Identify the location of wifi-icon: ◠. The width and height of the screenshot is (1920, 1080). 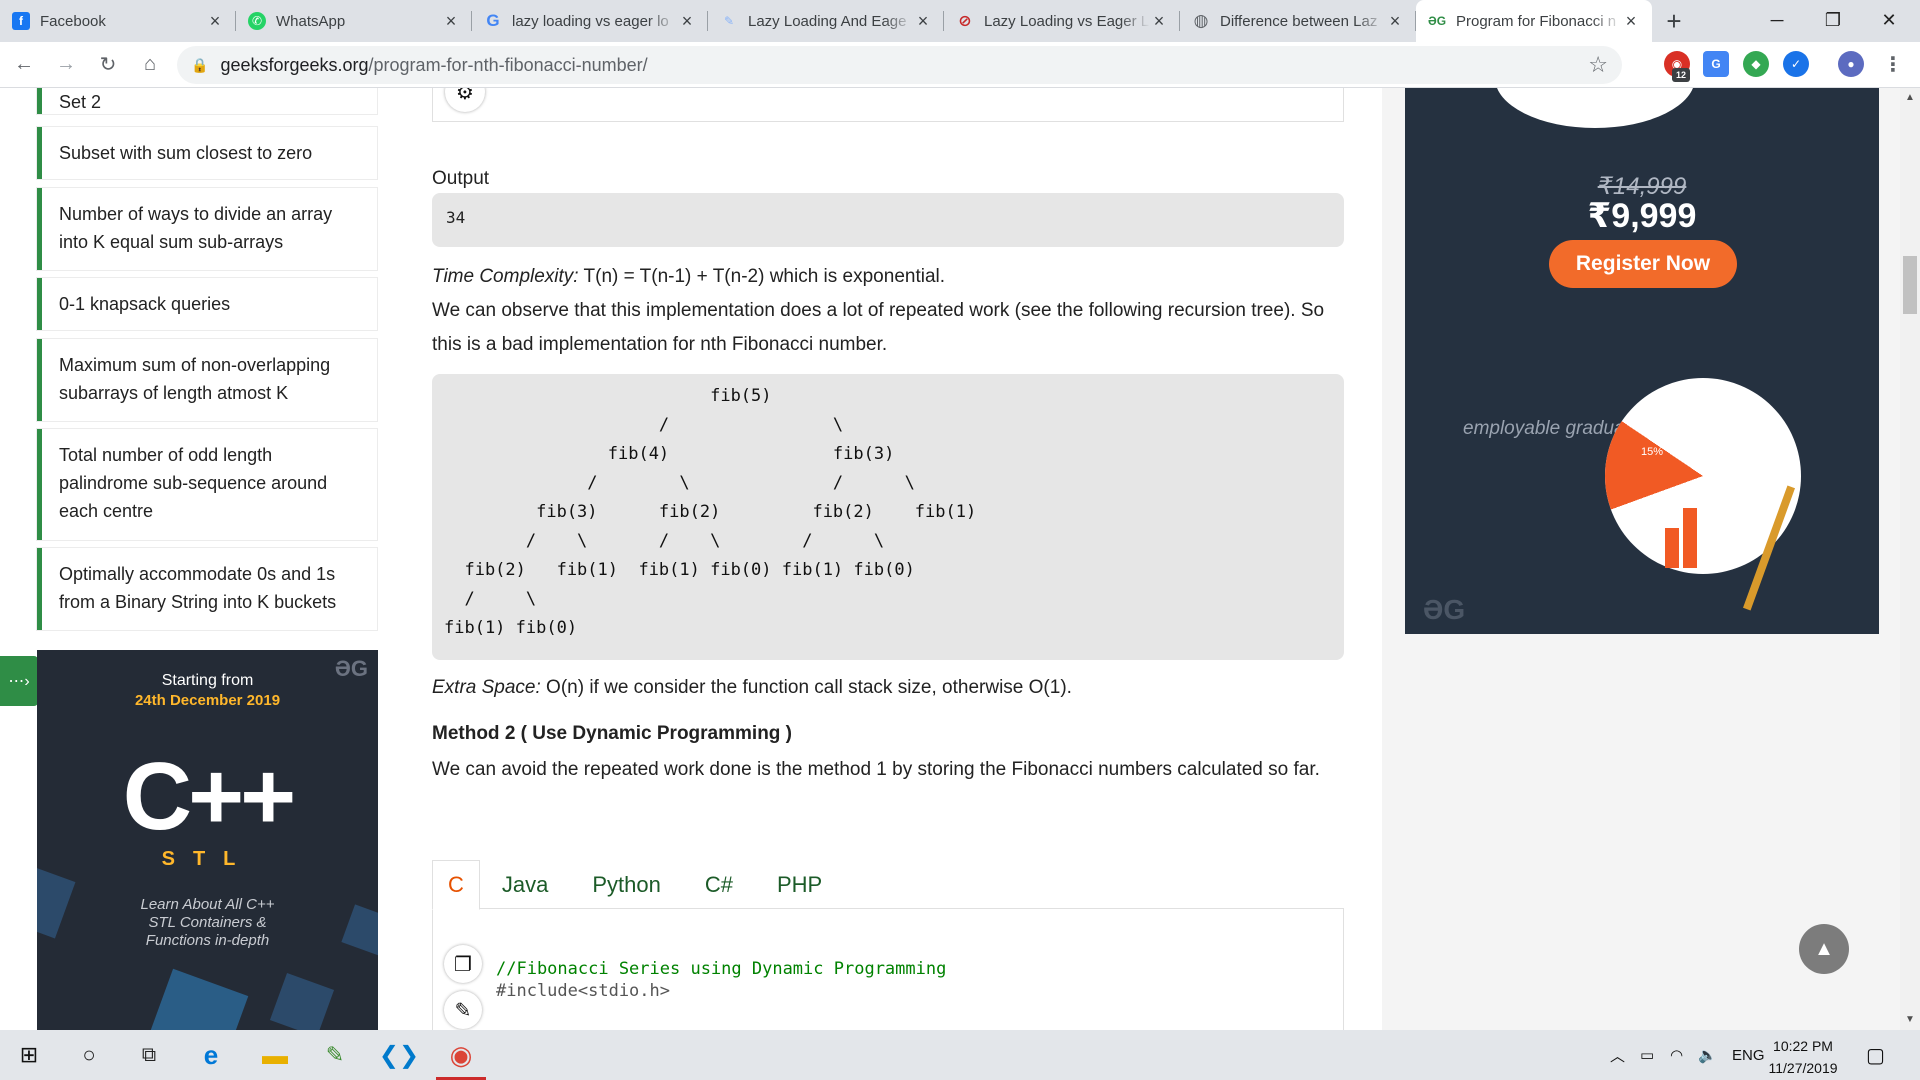
(1676, 1055).